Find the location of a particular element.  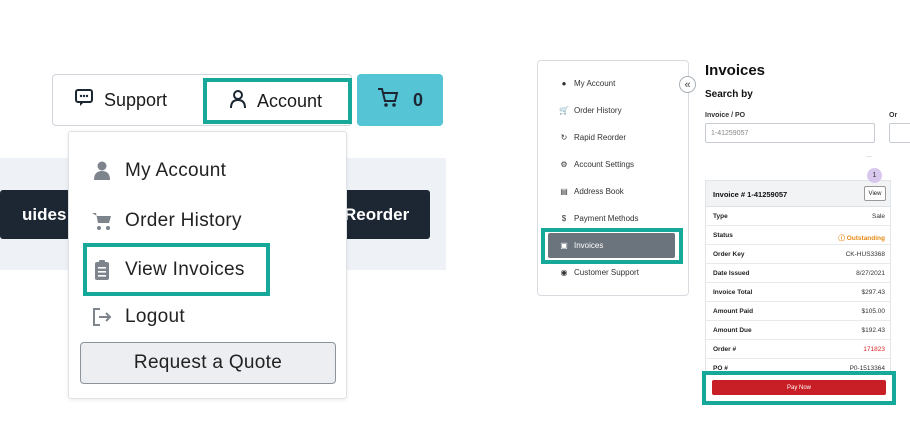

search-by-heading: Search by is located at coordinates (729, 94).